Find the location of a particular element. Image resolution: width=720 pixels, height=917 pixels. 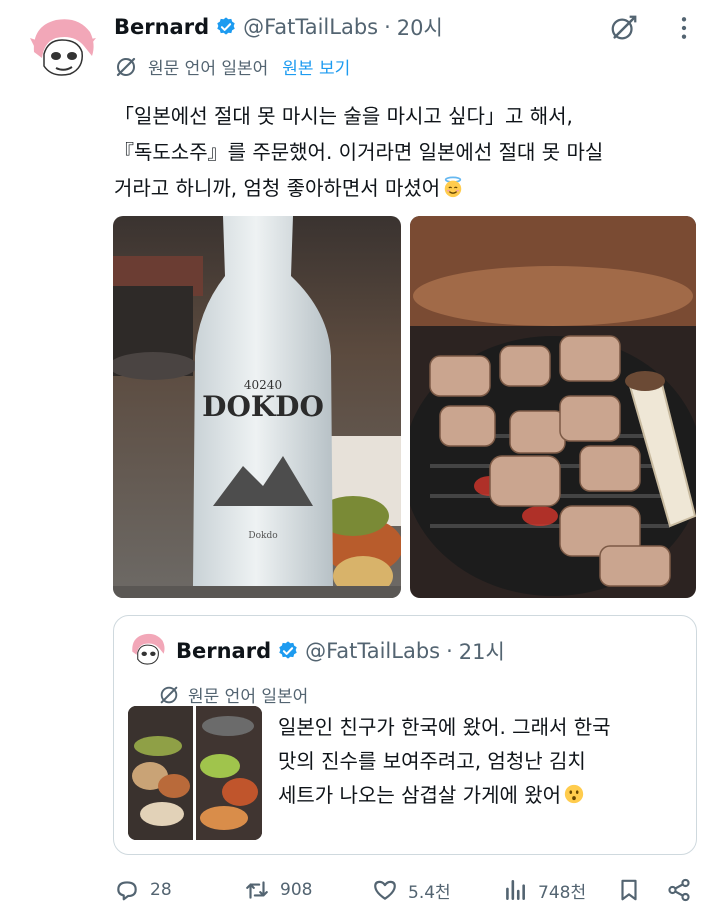

views-icon is located at coordinates (515, 890).